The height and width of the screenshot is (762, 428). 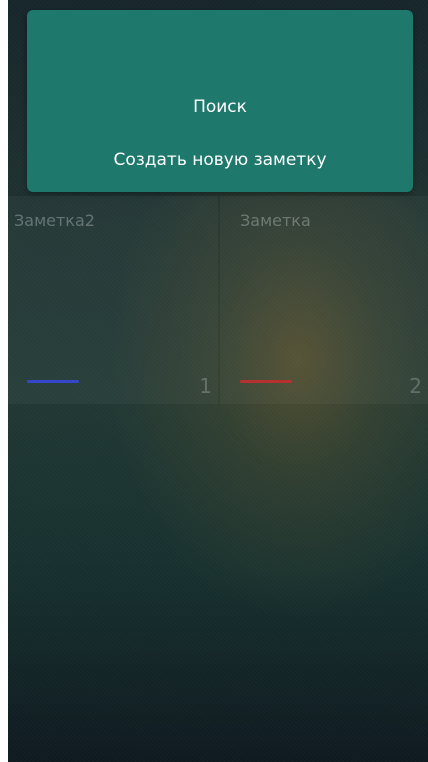 I want to click on note-card: Заметка2 1, so click(x=113, y=300).